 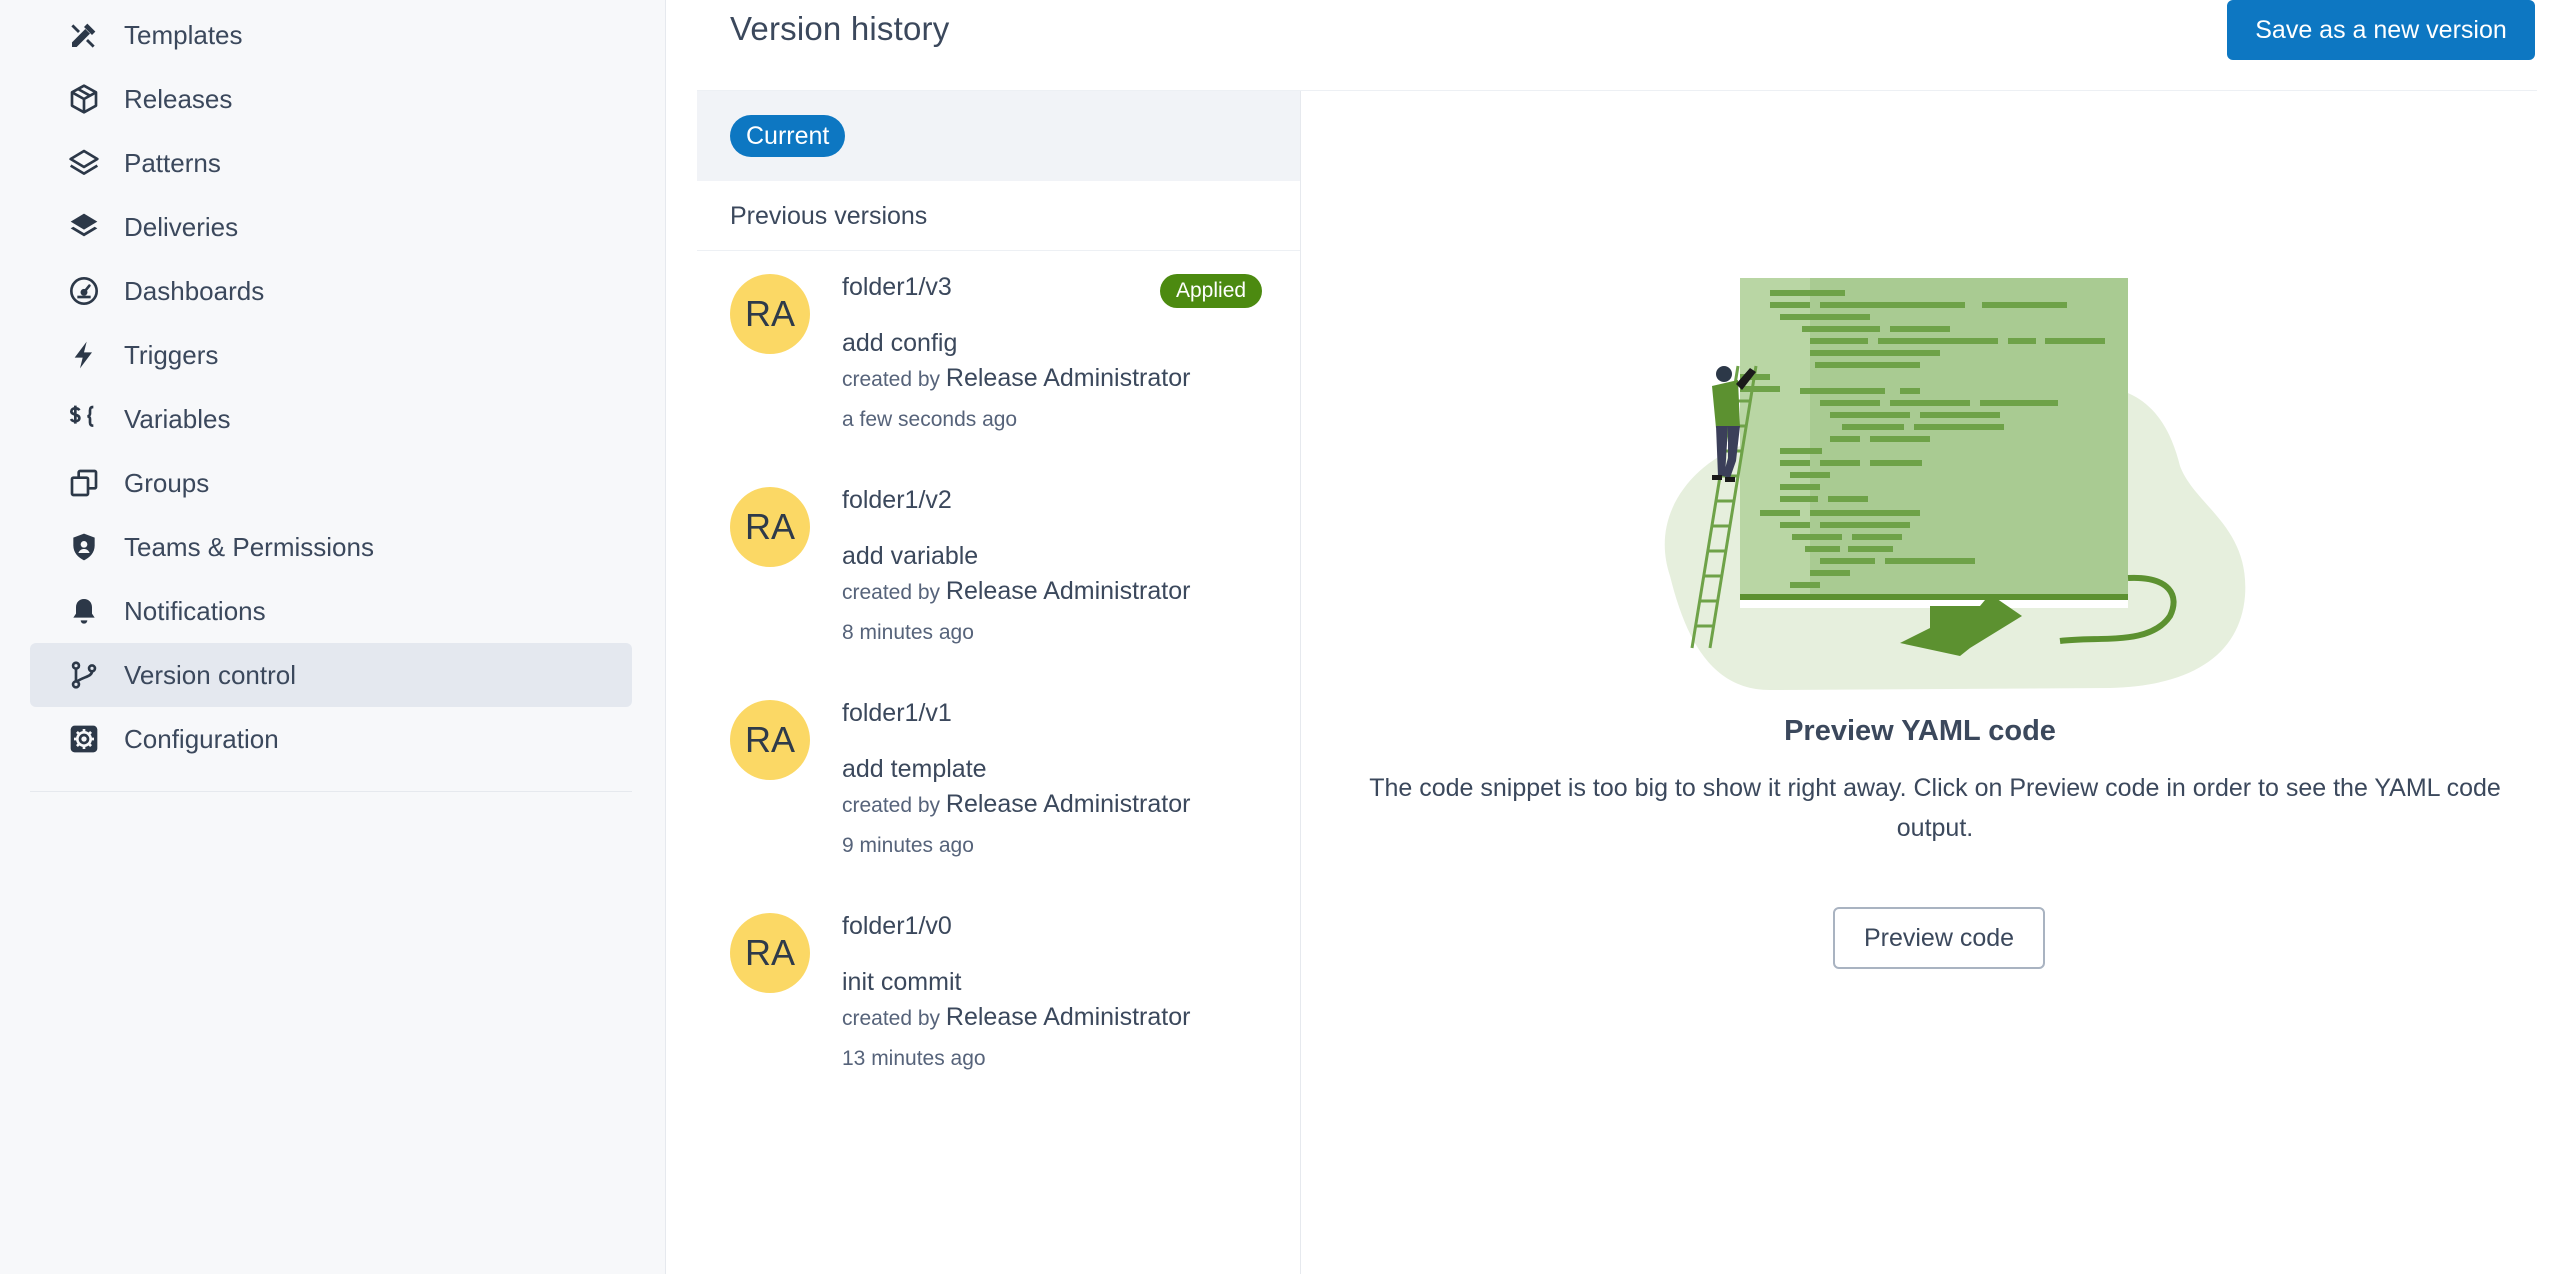 What do you see at coordinates (84, 227) in the screenshot?
I see `deliveries-icon` at bounding box center [84, 227].